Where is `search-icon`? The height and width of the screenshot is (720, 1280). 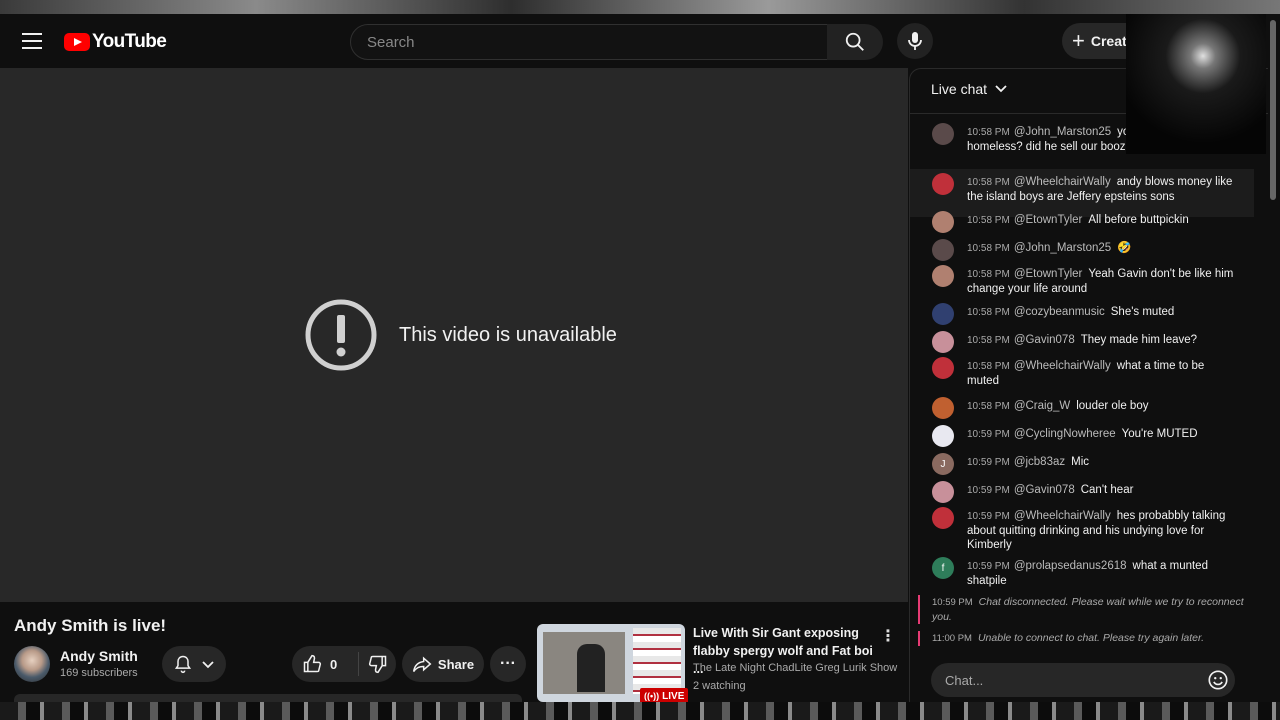
search-icon is located at coordinates (854, 41).